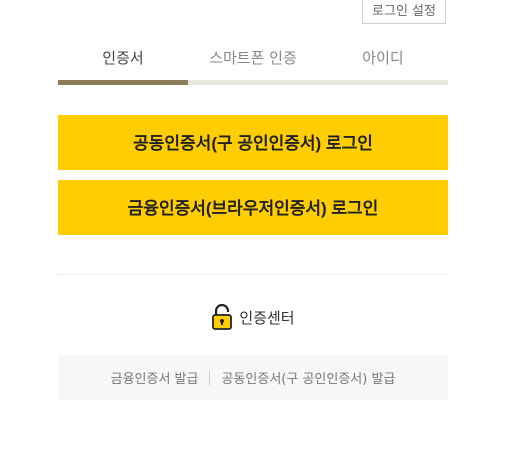  Describe the element at coordinates (404, 12) in the screenshot. I see `login-settings-button: 로그인 설정` at that location.